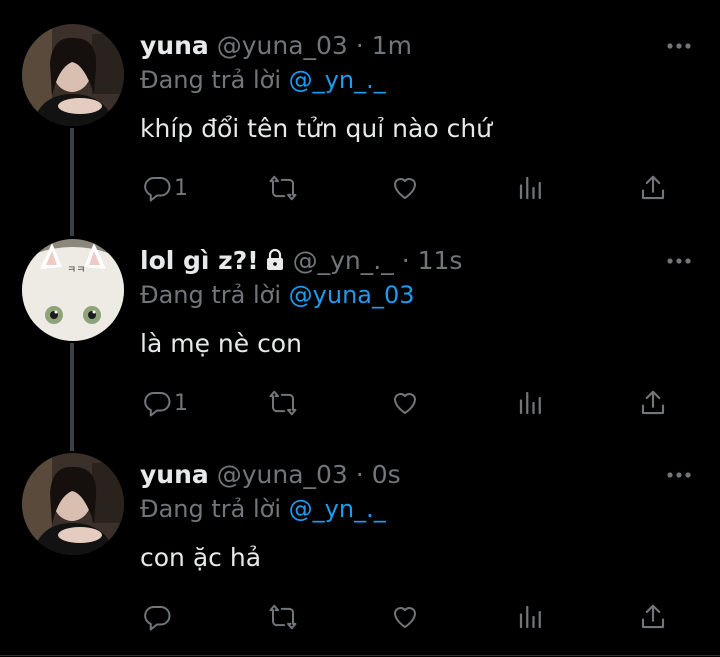  I want to click on tweet-header: yuna @yuna_03 · 1m, so click(276, 46).